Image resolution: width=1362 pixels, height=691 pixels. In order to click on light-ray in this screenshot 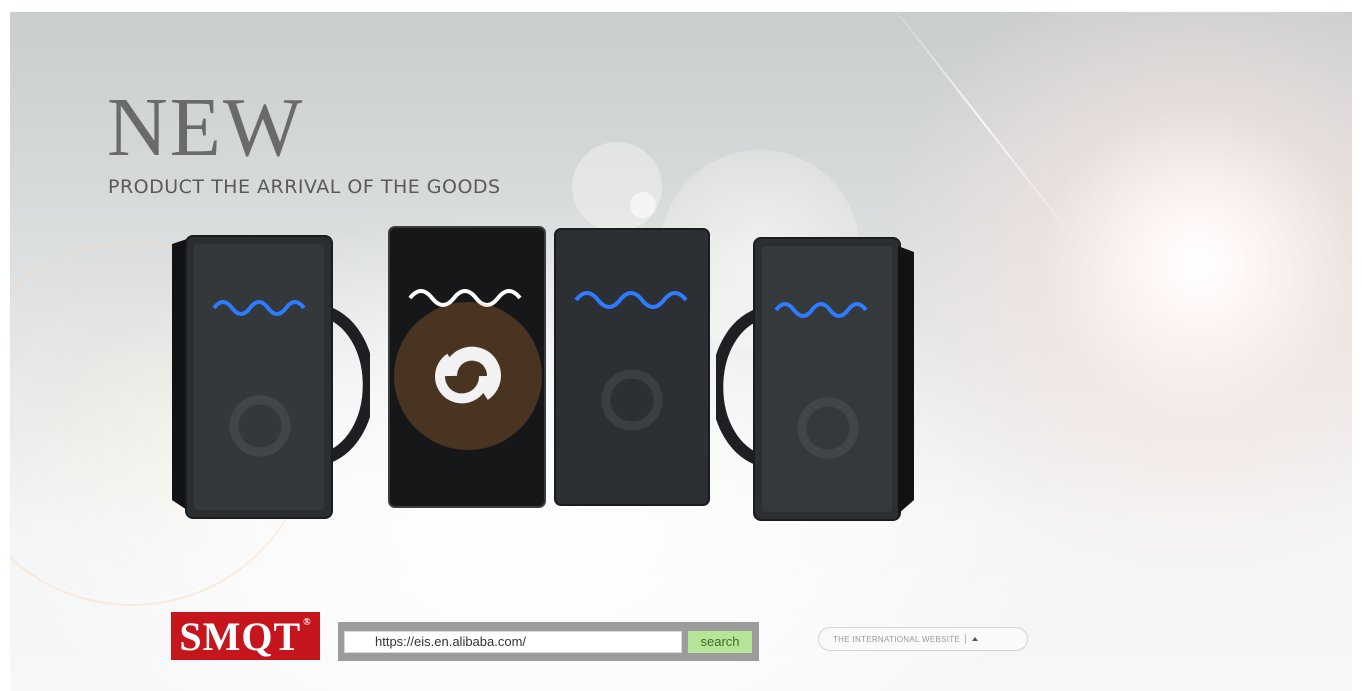, I will do `click(982, 132)`.